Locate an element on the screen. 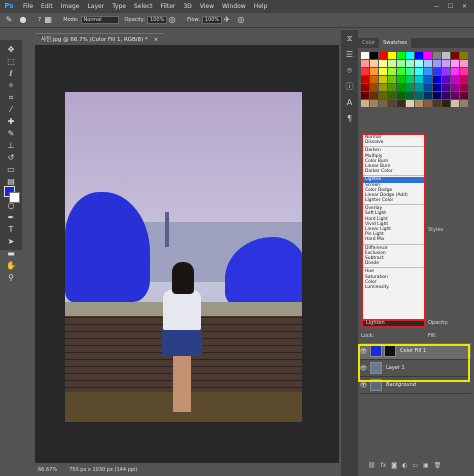  folder-icon: ▭ is located at coordinates (415, 465).